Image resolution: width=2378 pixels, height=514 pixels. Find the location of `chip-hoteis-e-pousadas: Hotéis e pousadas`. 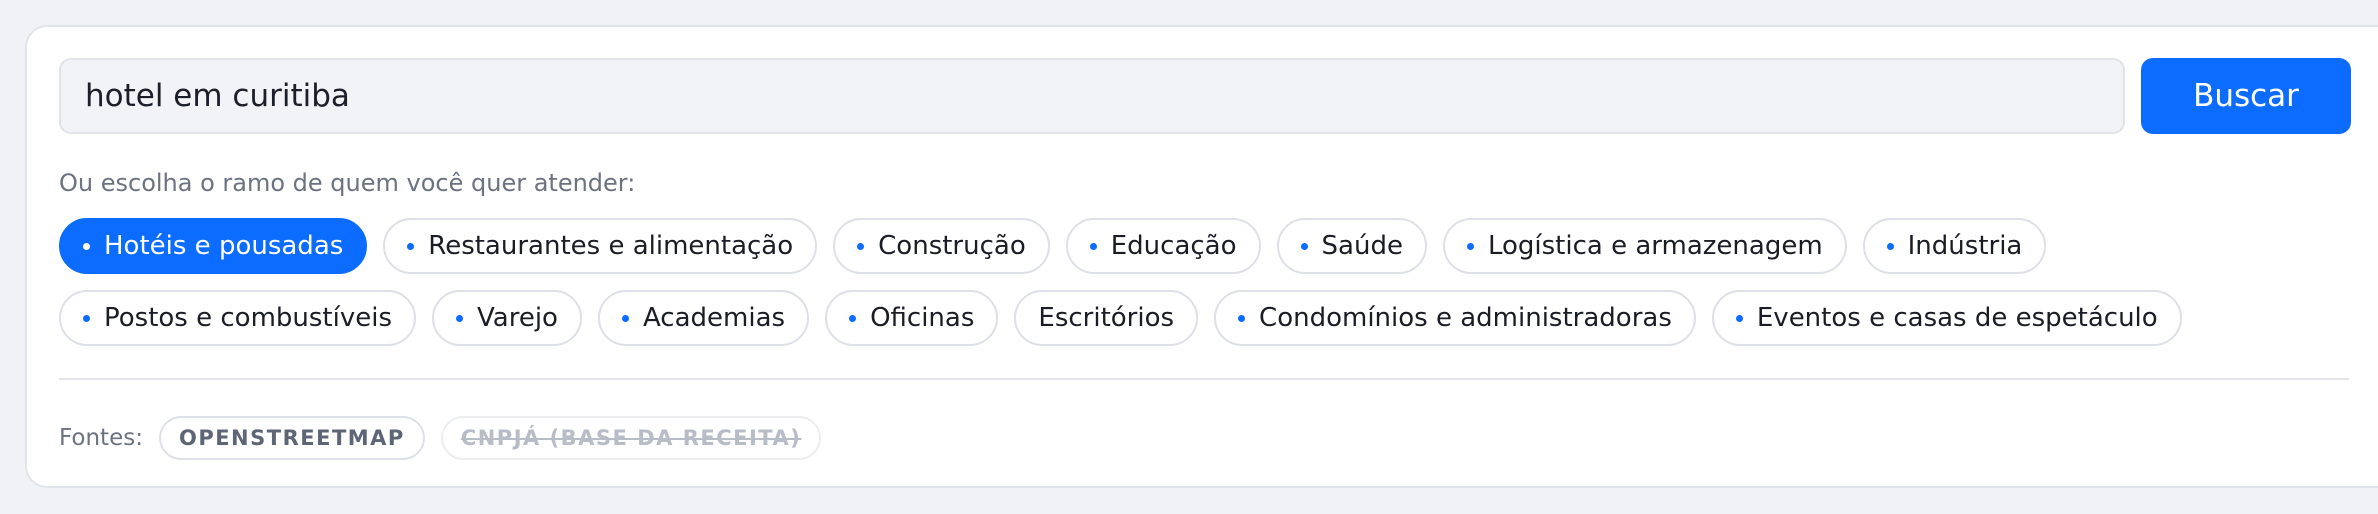

chip-hoteis-e-pousadas: Hotéis e pousadas is located at coordinates (213, 246).